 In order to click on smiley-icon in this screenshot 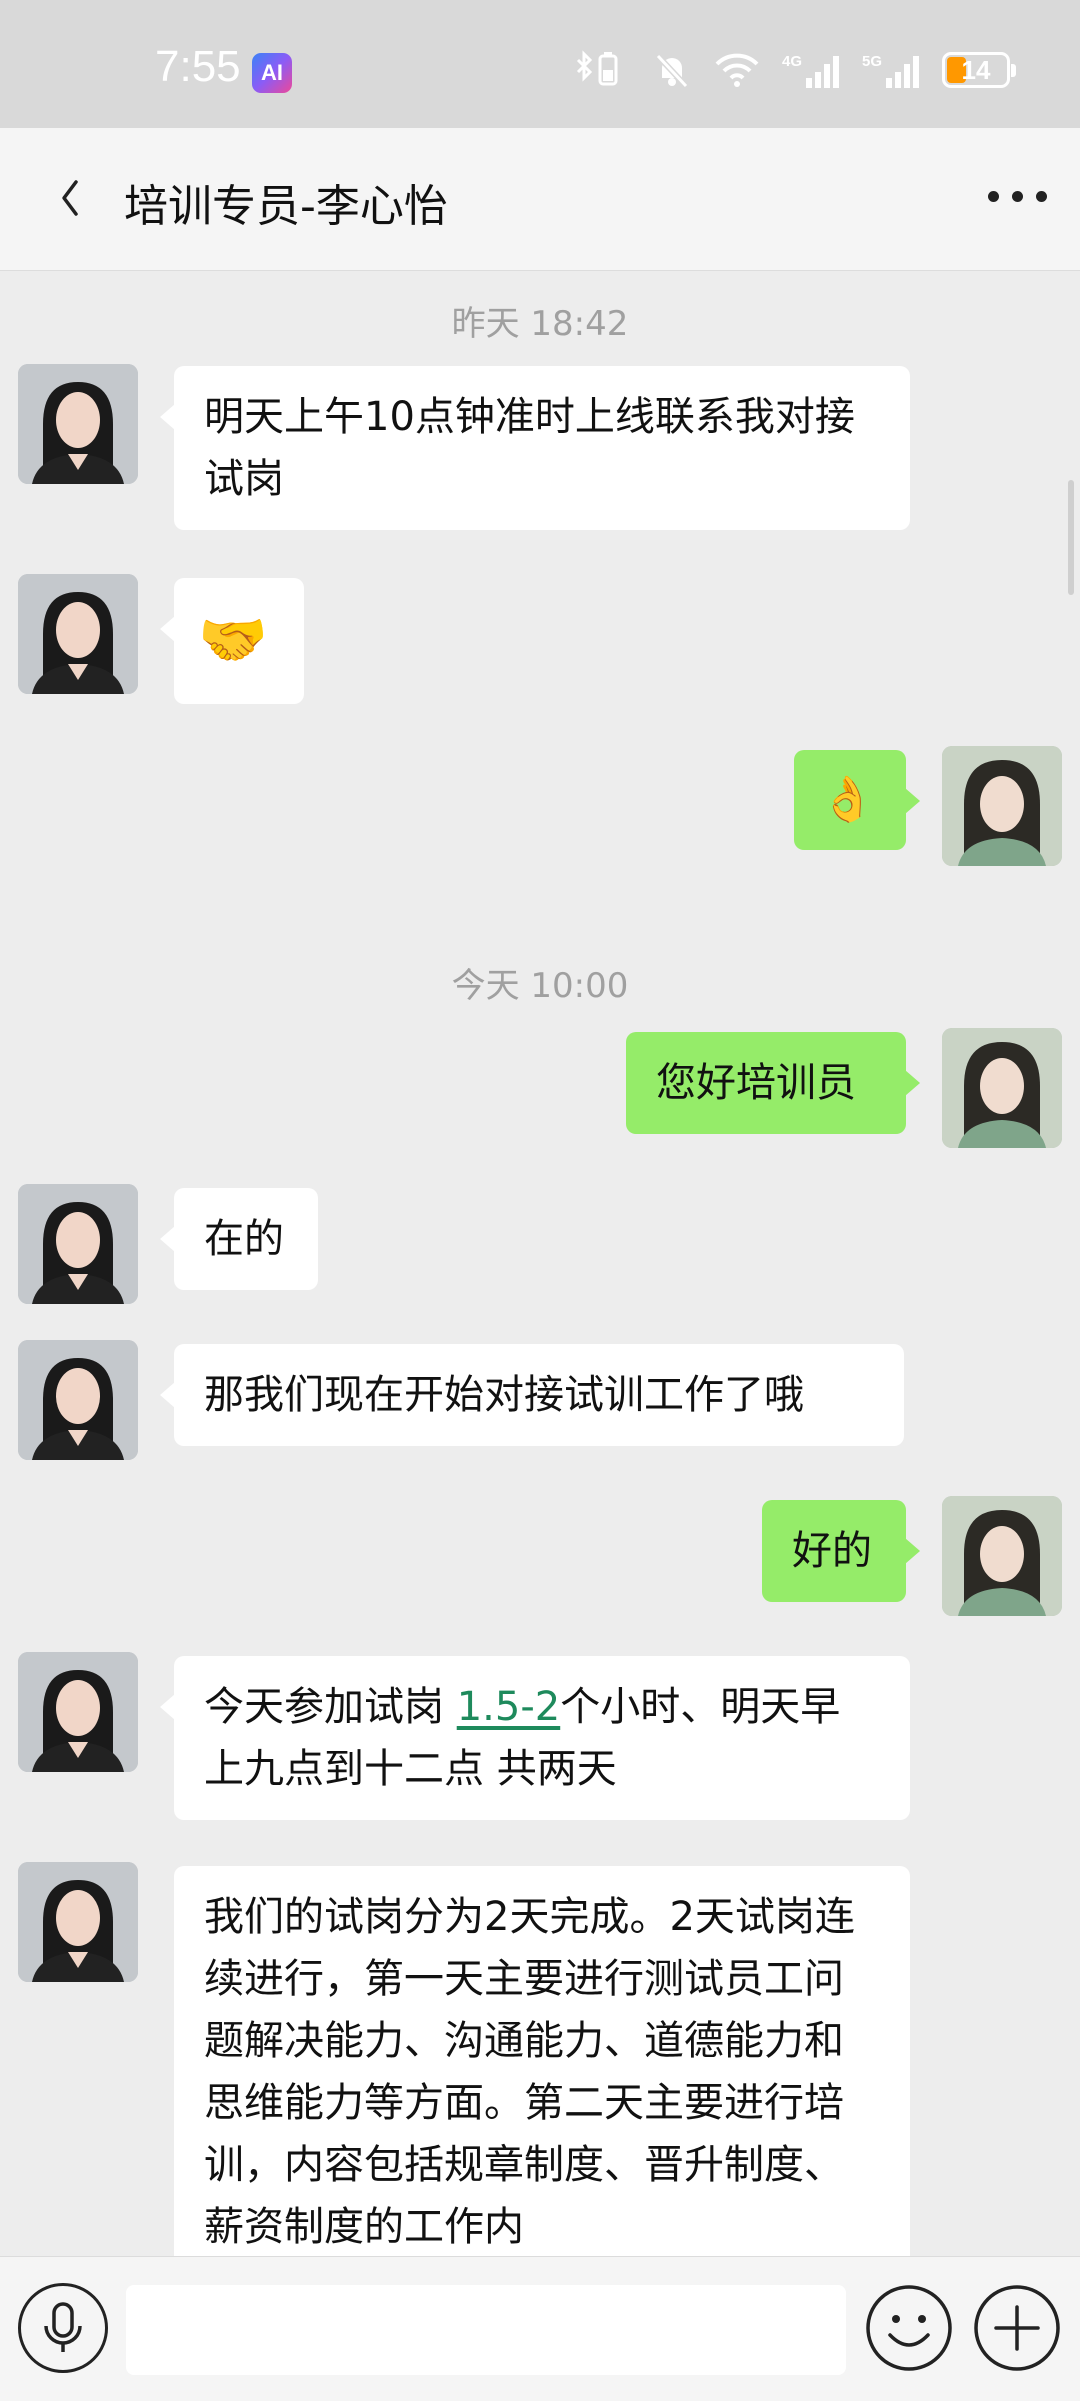, I will do `click(909, 2328)`.